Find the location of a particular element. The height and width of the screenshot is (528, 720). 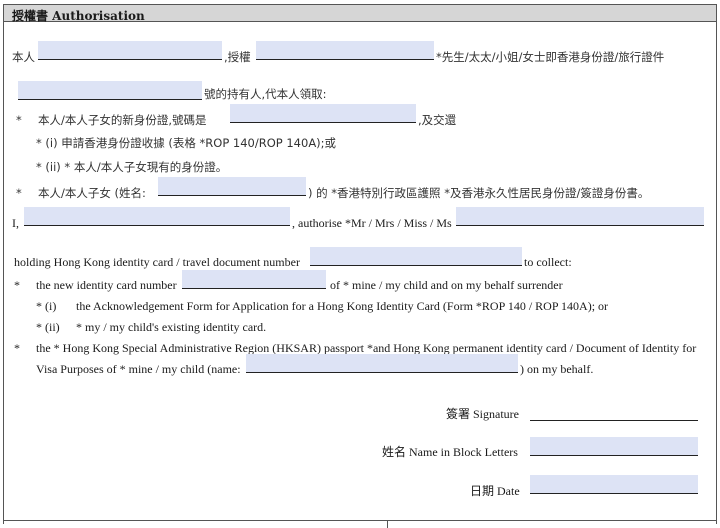

en-option-ii-mark: * (ii) is located at coordinates (48, 327).